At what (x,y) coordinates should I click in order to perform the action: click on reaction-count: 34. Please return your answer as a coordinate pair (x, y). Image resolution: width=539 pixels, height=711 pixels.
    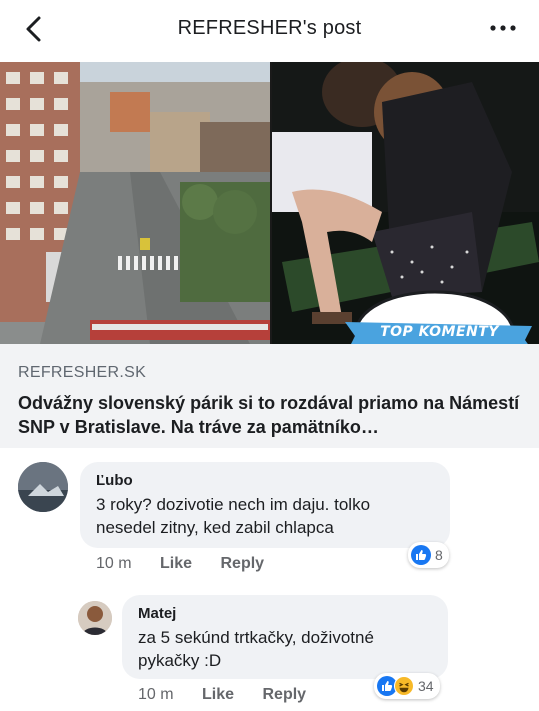
    Looking at the image, I should click on (426, 686).